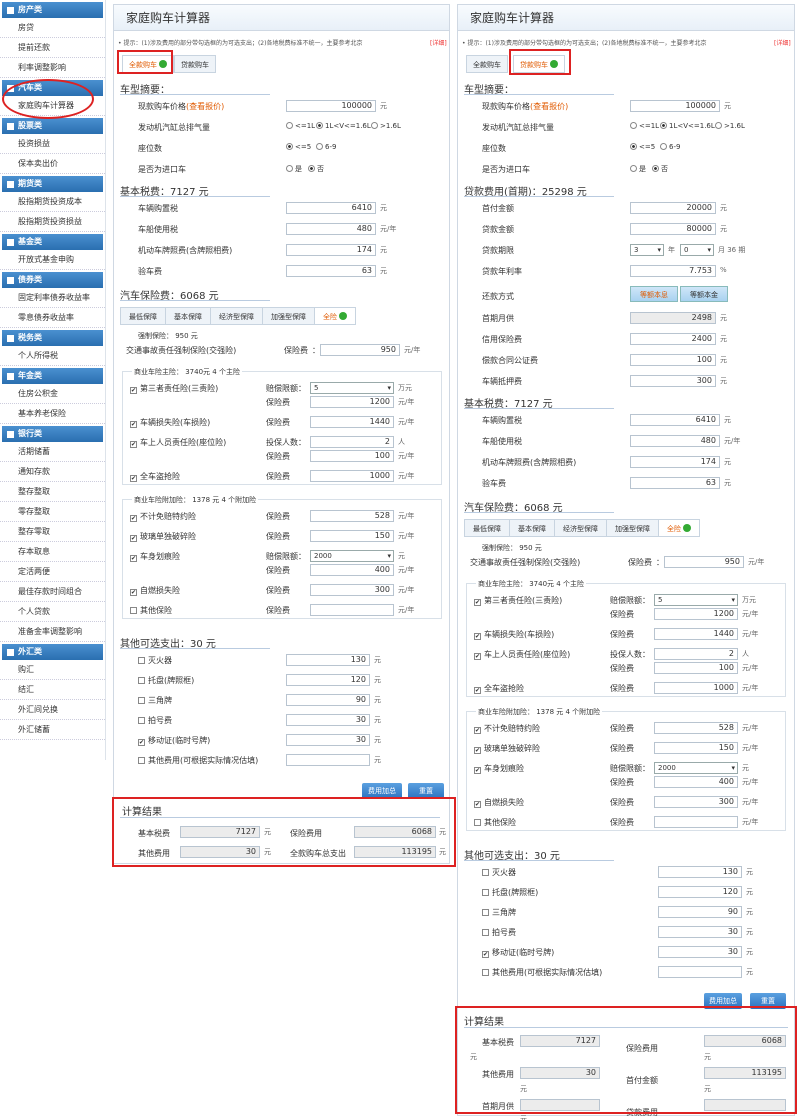 The height and width of the screenshot is (1120, 800). What do you see at coordinates (670, 147) in the screenshot?
I see `radio-option: 6-9` at bounding box center [670, 147].